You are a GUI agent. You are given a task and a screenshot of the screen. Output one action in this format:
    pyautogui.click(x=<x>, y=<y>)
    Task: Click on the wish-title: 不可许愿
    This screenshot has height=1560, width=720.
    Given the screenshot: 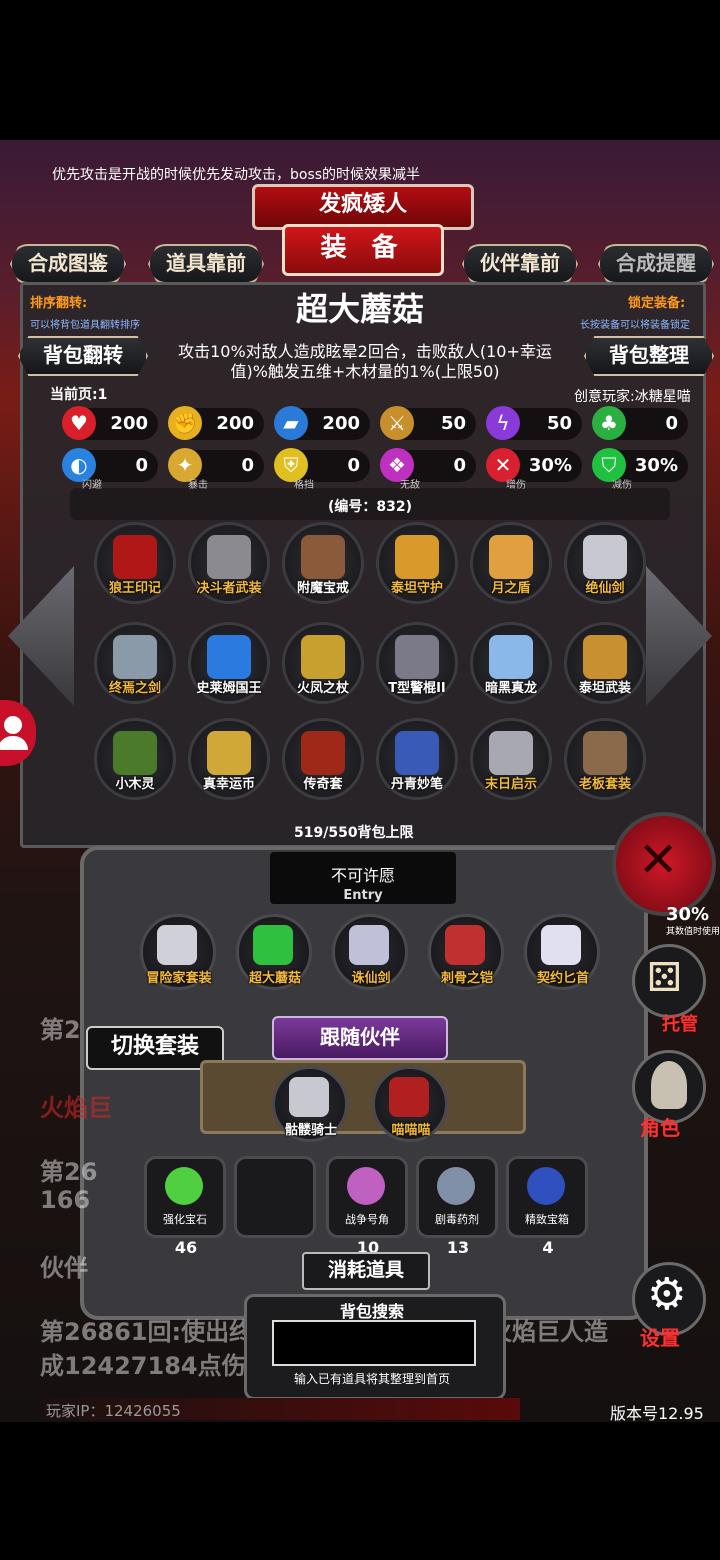 What is the action you would take?
    pyautogui.click(x=362, y=875)
    